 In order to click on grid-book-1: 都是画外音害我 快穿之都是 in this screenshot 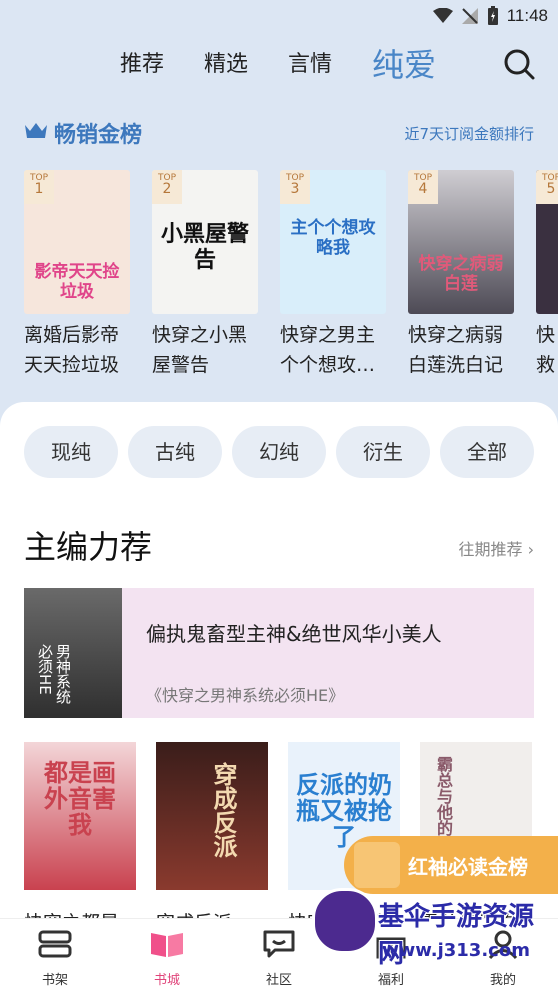, I will do `click(80, 838)`.